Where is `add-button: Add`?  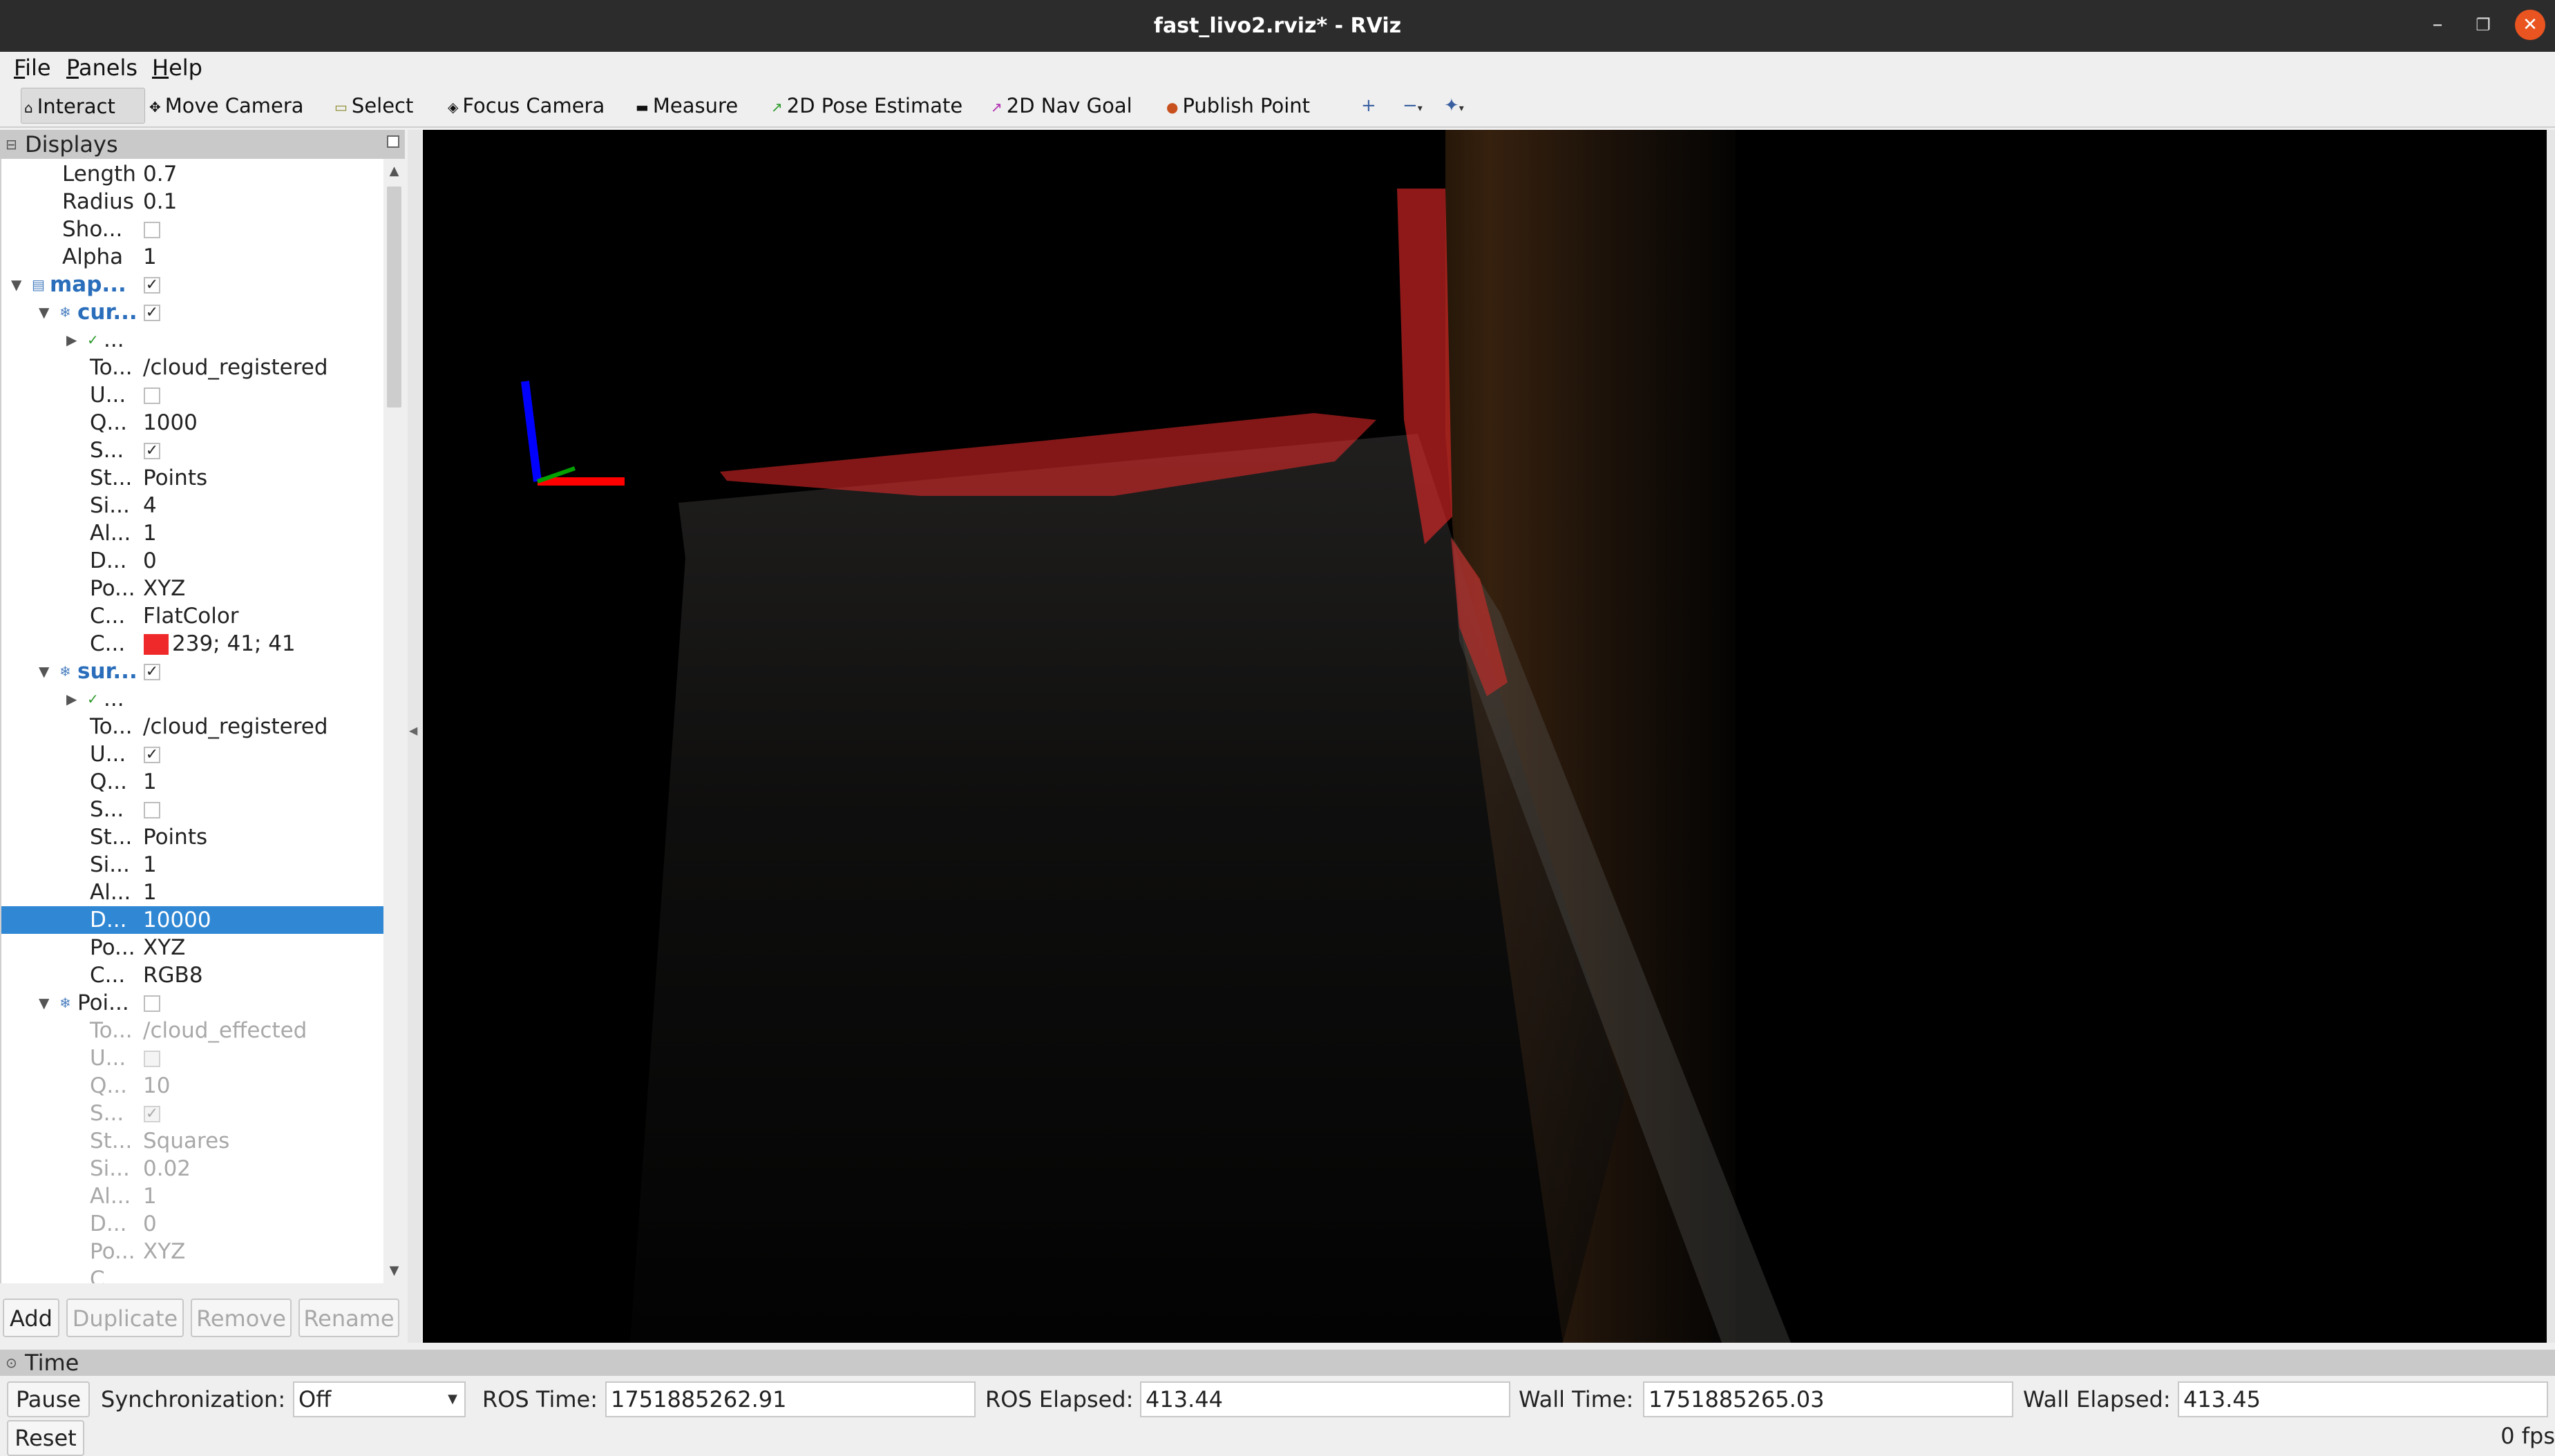
add-button: Add is located at coordinates (31, 1318).